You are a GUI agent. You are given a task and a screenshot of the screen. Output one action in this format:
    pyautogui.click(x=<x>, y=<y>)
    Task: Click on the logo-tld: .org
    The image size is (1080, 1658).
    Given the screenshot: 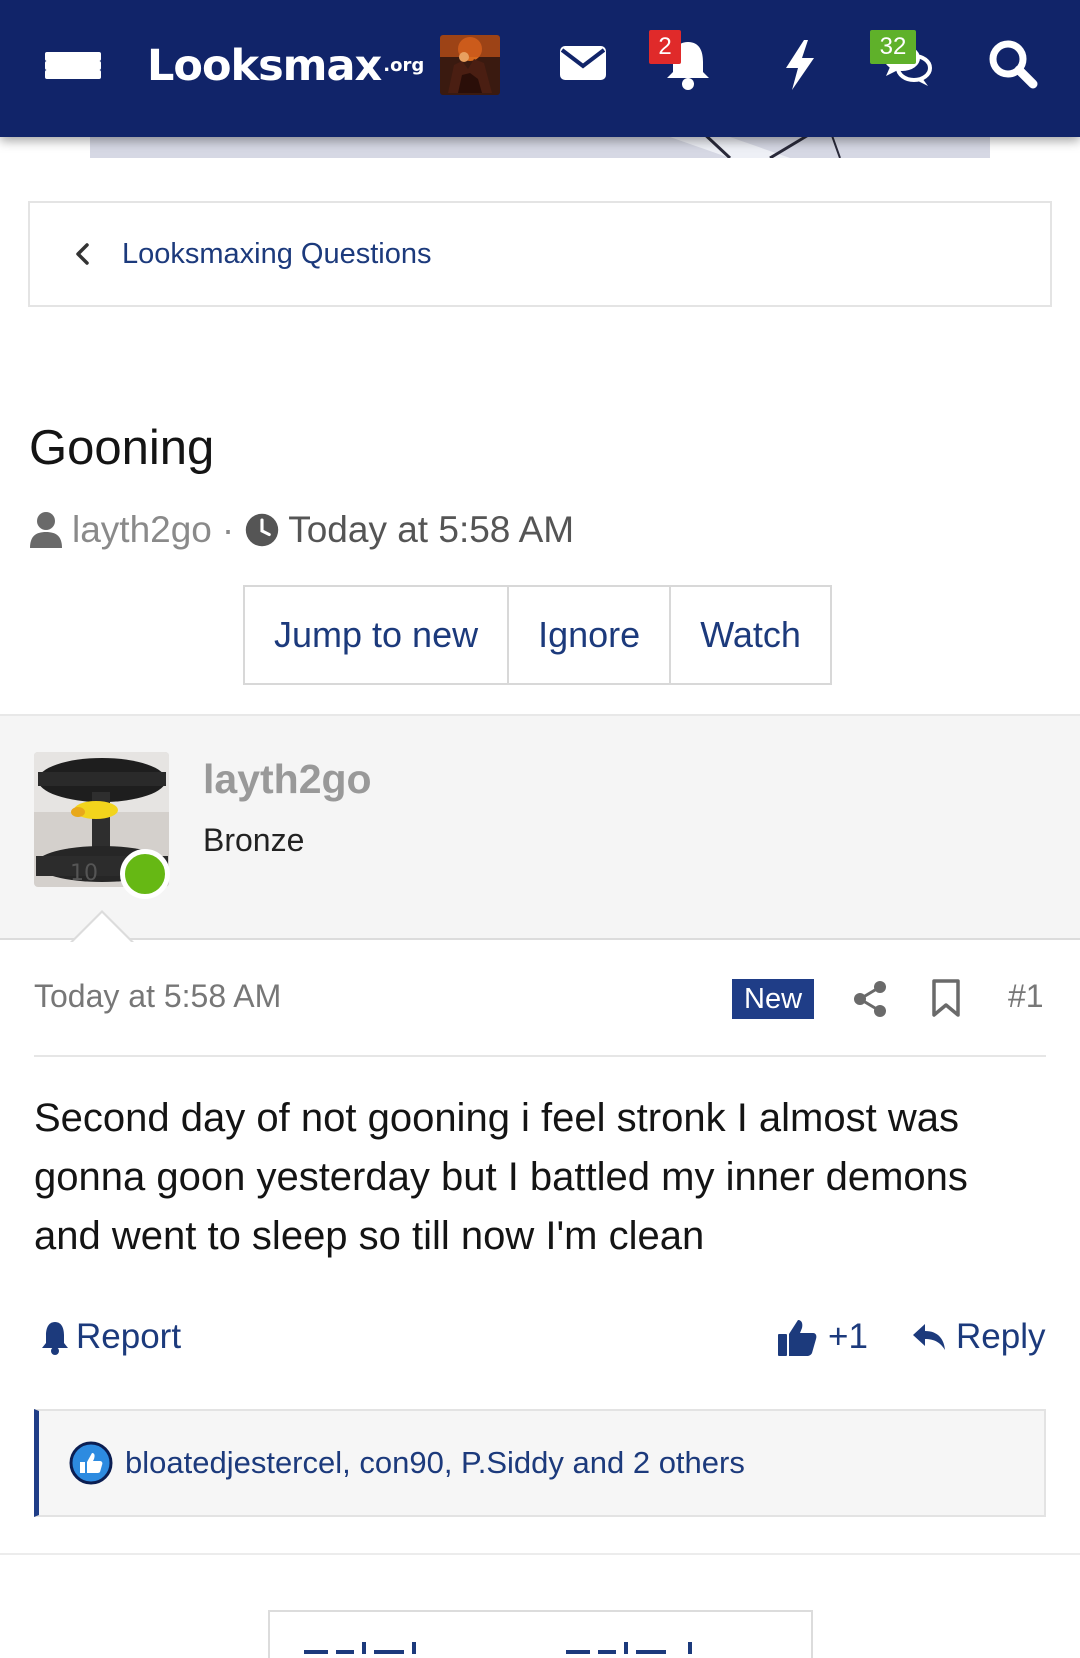 What is the action you would take?
    pyautogui.click(x=404, y=65)
    